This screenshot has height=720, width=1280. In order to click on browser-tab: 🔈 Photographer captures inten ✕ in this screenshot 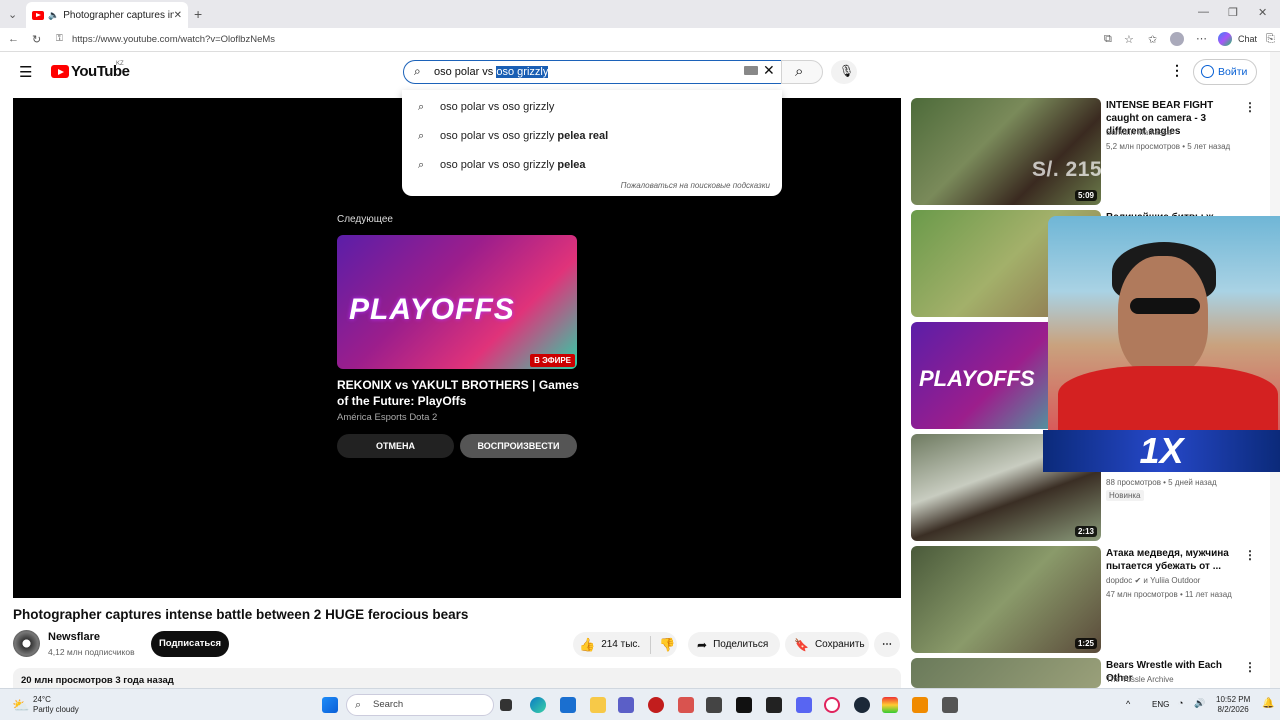, I will do `click(107, 15)`.